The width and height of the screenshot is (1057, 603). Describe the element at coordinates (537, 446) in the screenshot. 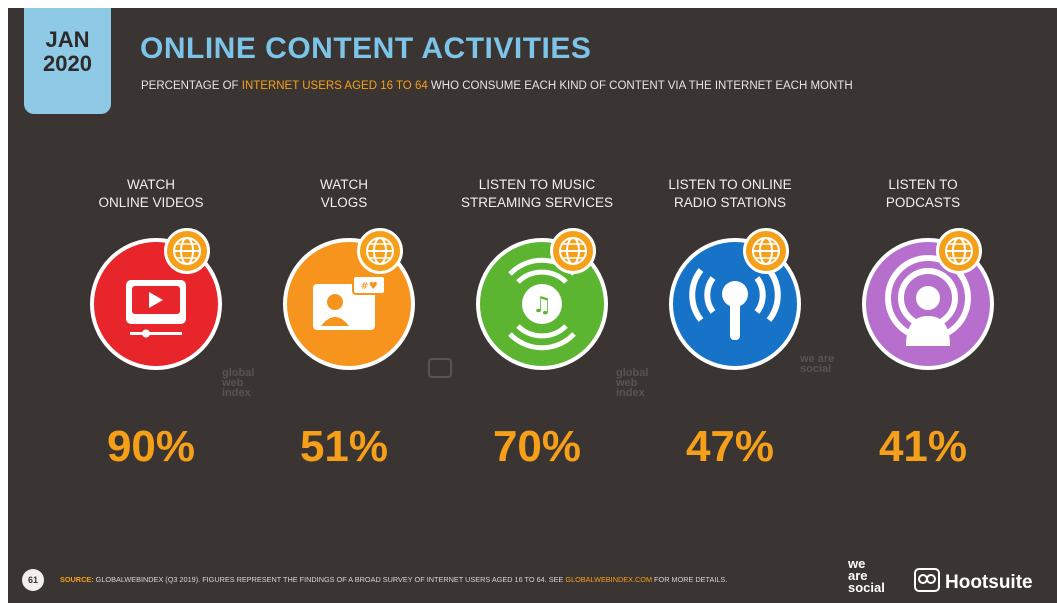

I see `activity-percentage: 70%` at that location.